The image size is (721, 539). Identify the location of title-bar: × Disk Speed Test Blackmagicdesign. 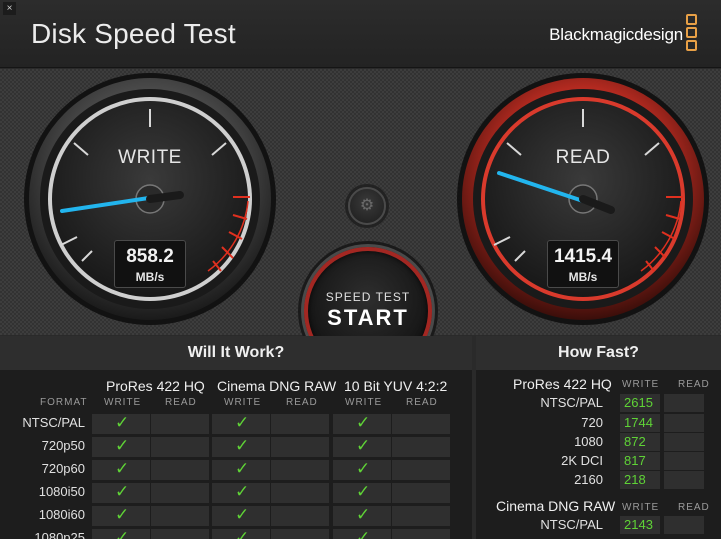
(360, 34).